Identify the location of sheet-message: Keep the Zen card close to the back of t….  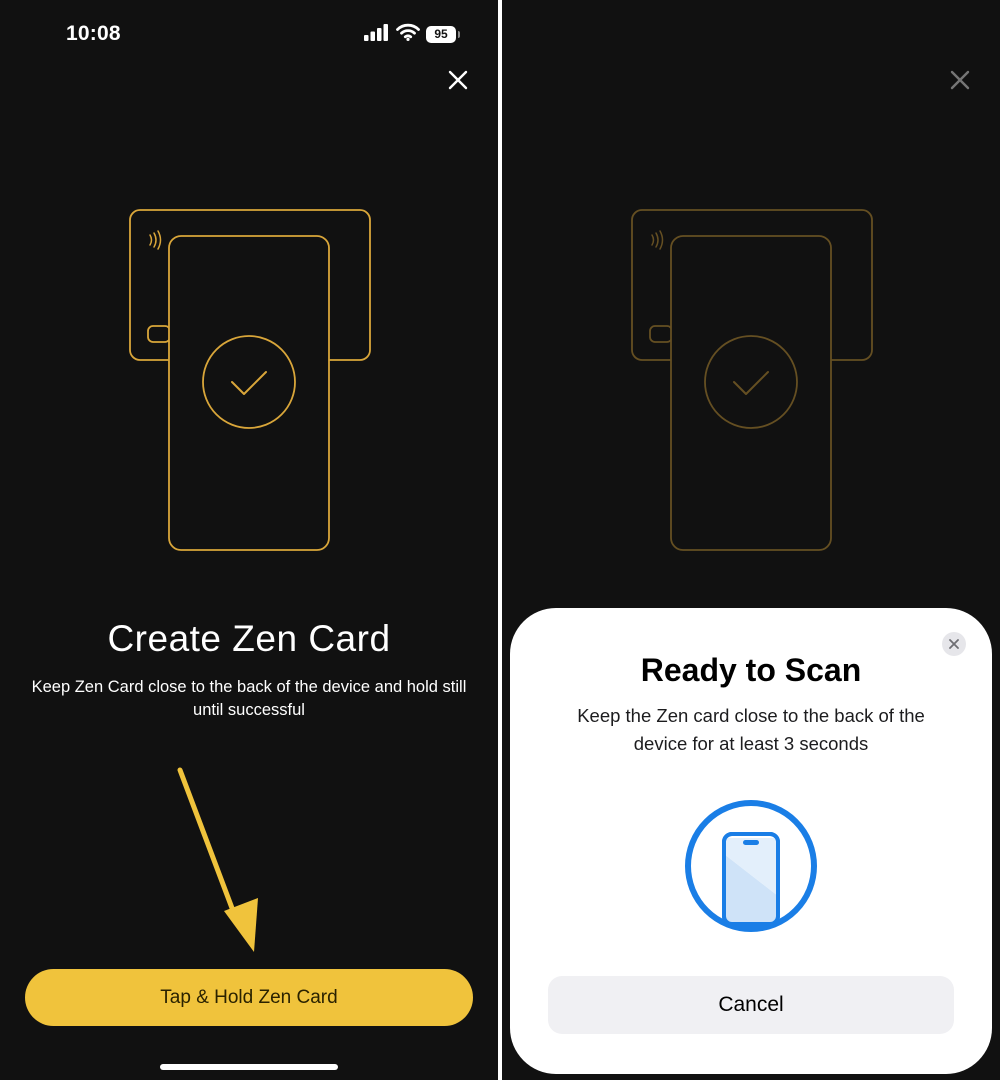
(751, 729).